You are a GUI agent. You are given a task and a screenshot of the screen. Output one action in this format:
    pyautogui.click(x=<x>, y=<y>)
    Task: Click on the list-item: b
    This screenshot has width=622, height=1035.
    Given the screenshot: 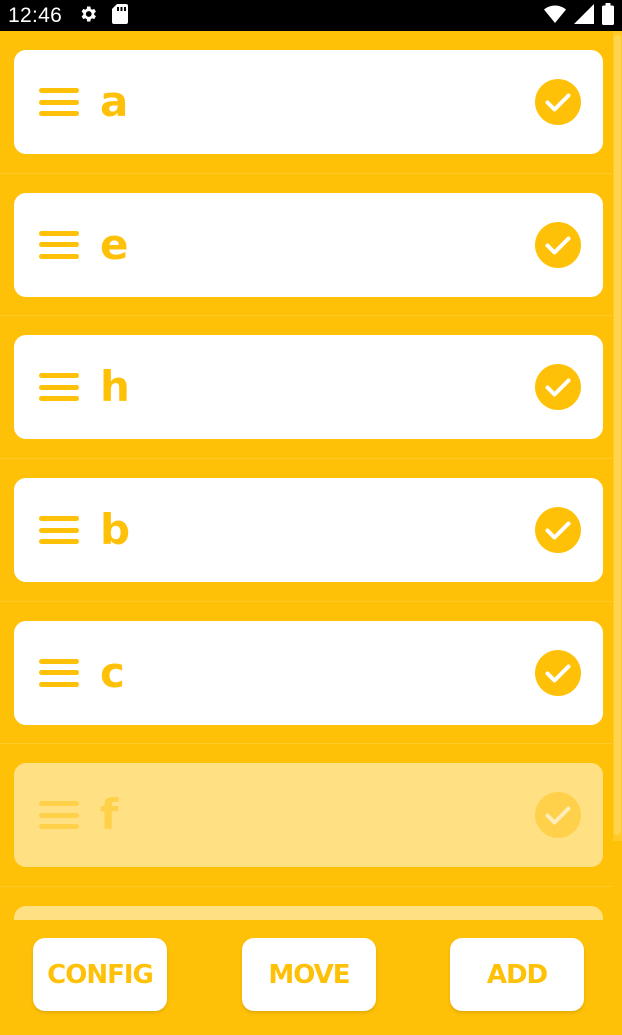 What is the action you would take?
    pyautogui.click(x=306, y=530)
    